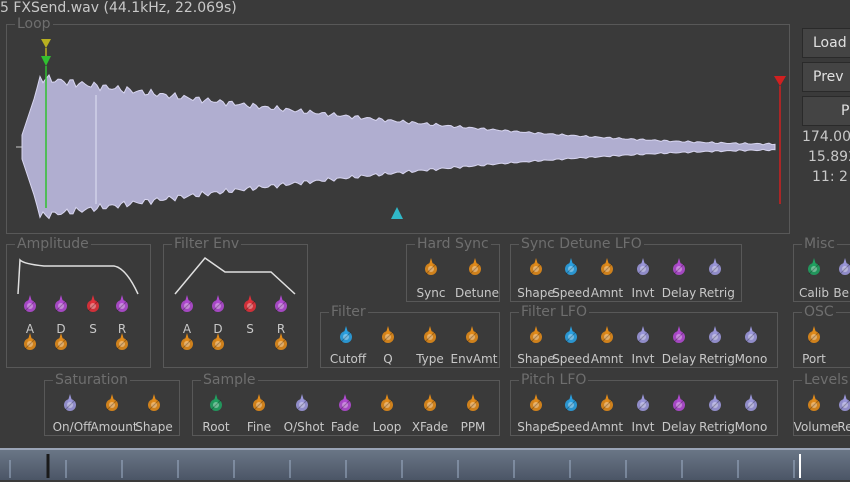 The width and height of the screenshot is (850, 482). Describe the element at coordinates (841, 293) in the screenshot. I see `misc-ben-label: Ben` at that location.